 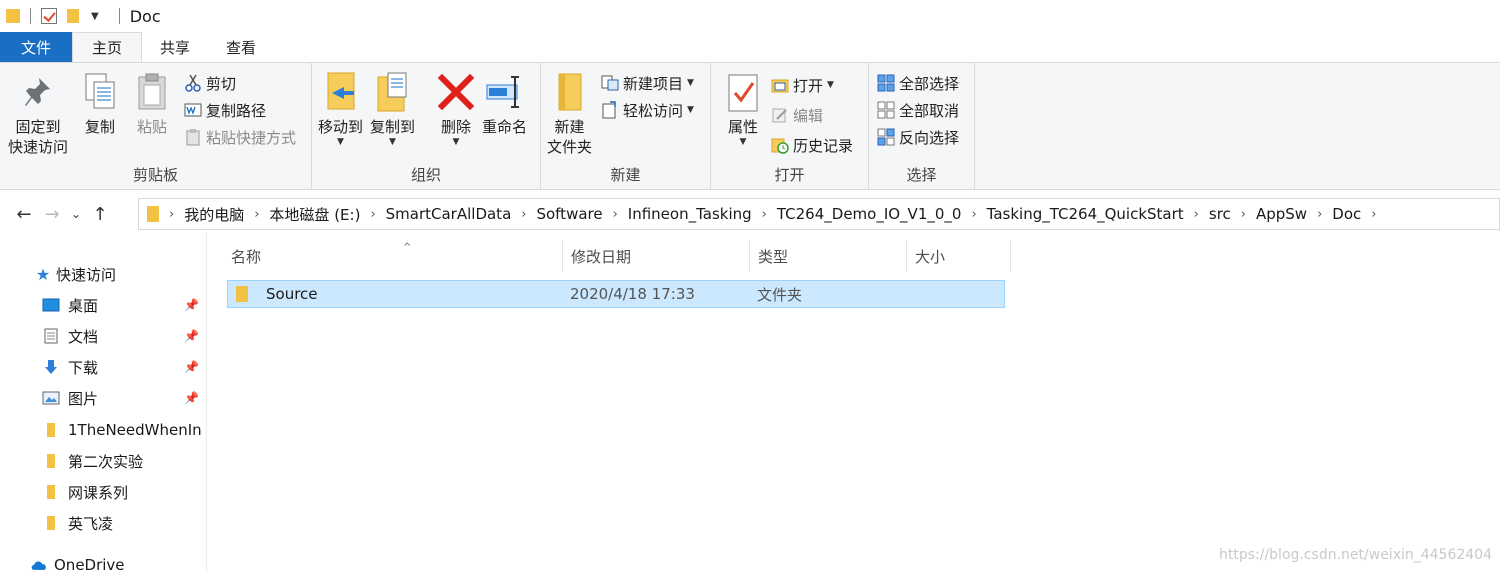 What do you see at coordinates (100, 92) in the screenshot?
I see `copy-icon` at bounding box center [100, 92].